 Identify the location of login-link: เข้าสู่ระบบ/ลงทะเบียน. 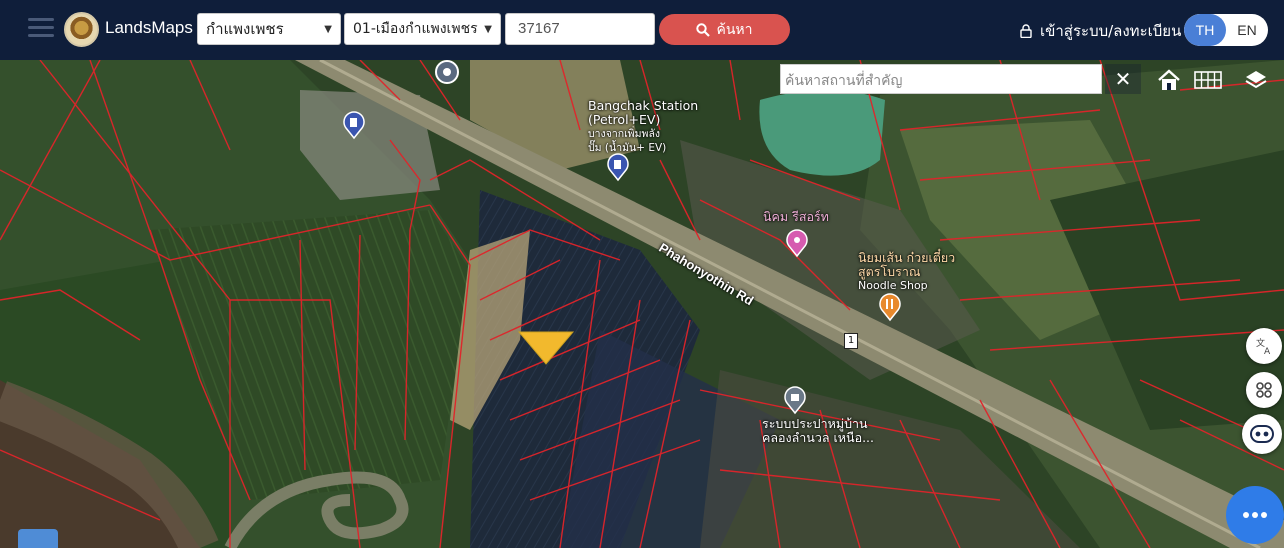
(1100, 31).